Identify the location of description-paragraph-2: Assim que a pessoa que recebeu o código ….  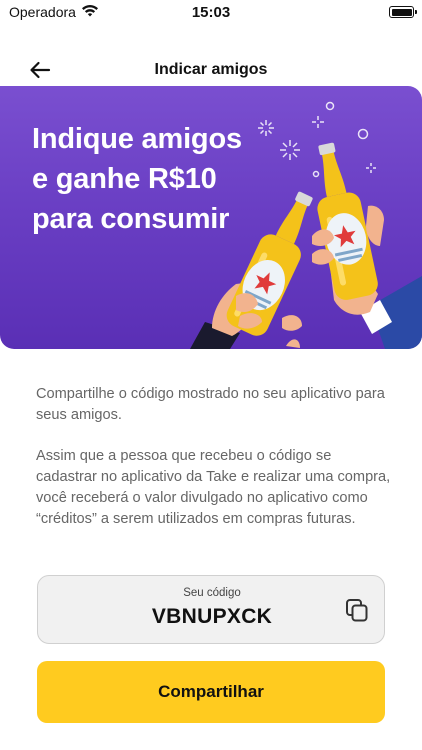
(213, 487).